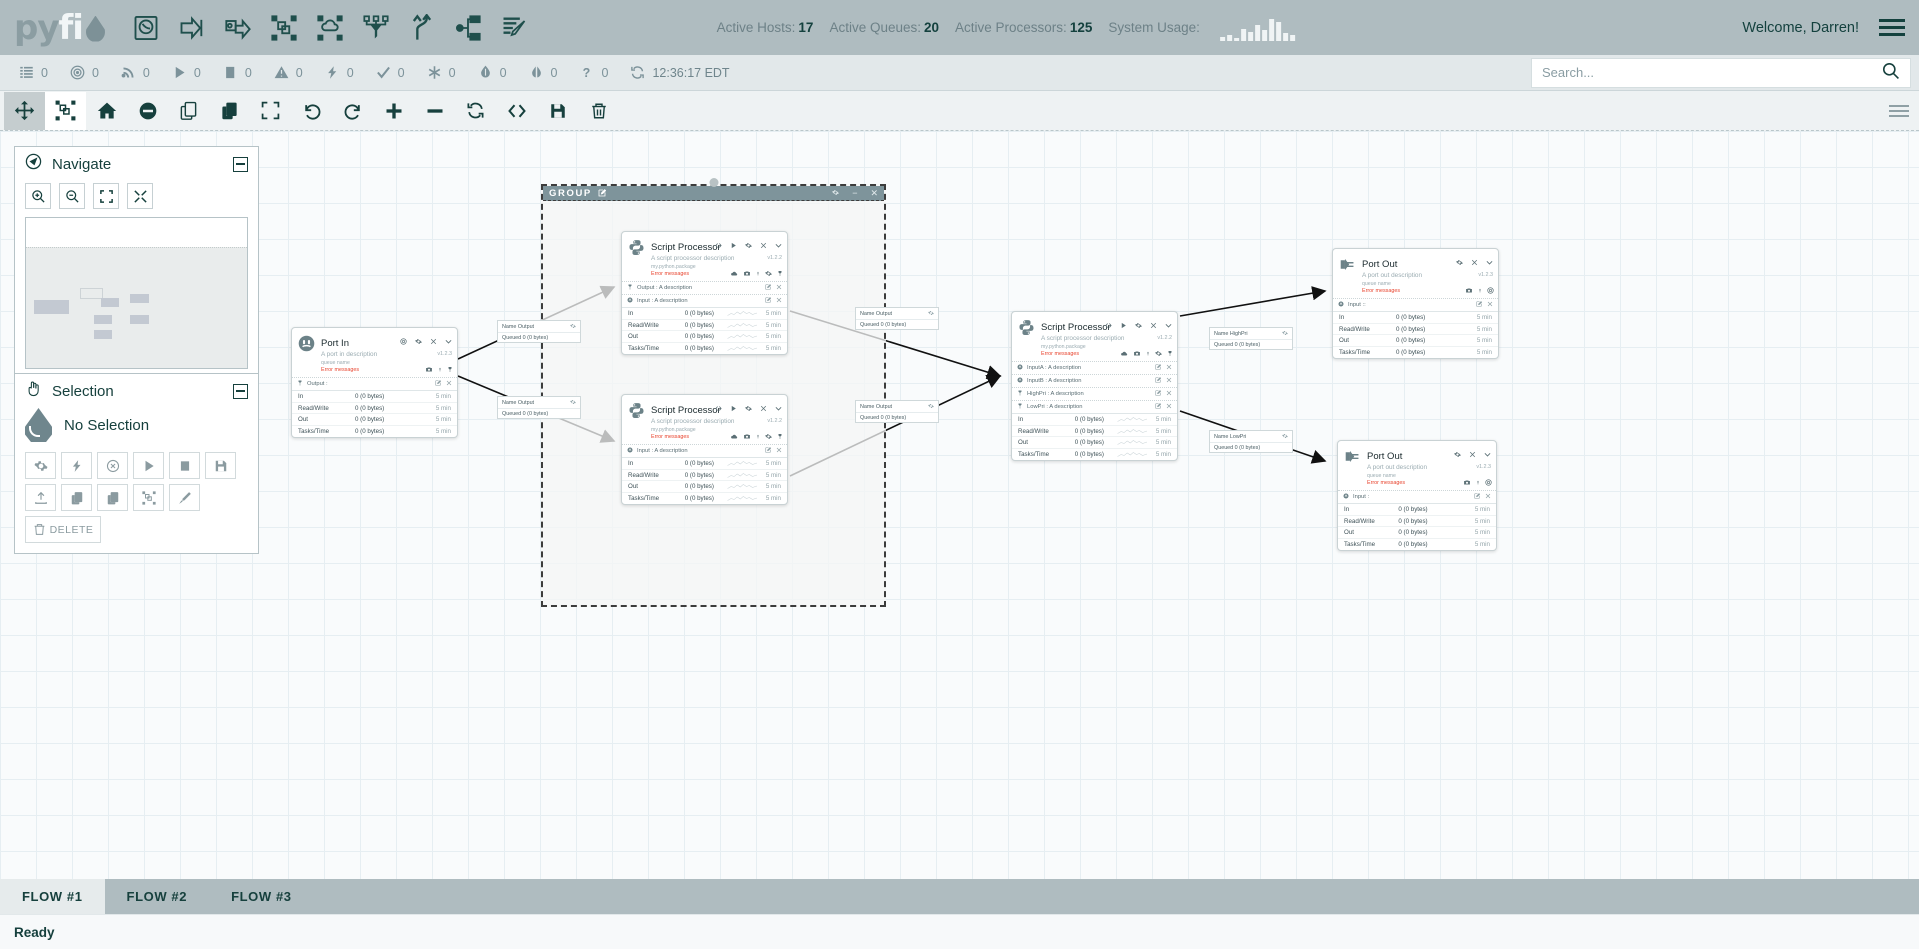  What do you see at coordinates (24, 110) in the screenshot?
I see `pan-tool-button` at bounding box center [24, 110].